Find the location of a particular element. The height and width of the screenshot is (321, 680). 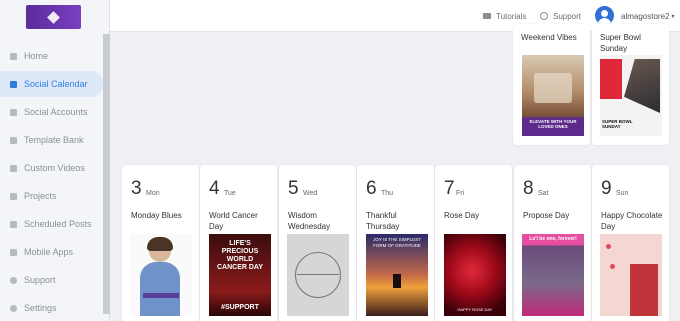

sidebar-item-support: Support is located at coordinates (51, 280).